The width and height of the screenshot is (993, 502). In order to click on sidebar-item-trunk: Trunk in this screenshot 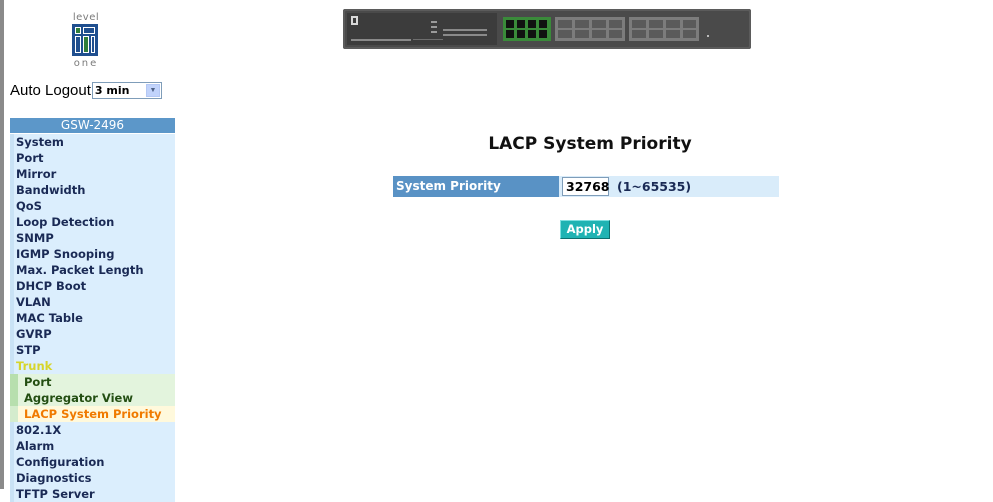, I will do `click(92, 366)`.